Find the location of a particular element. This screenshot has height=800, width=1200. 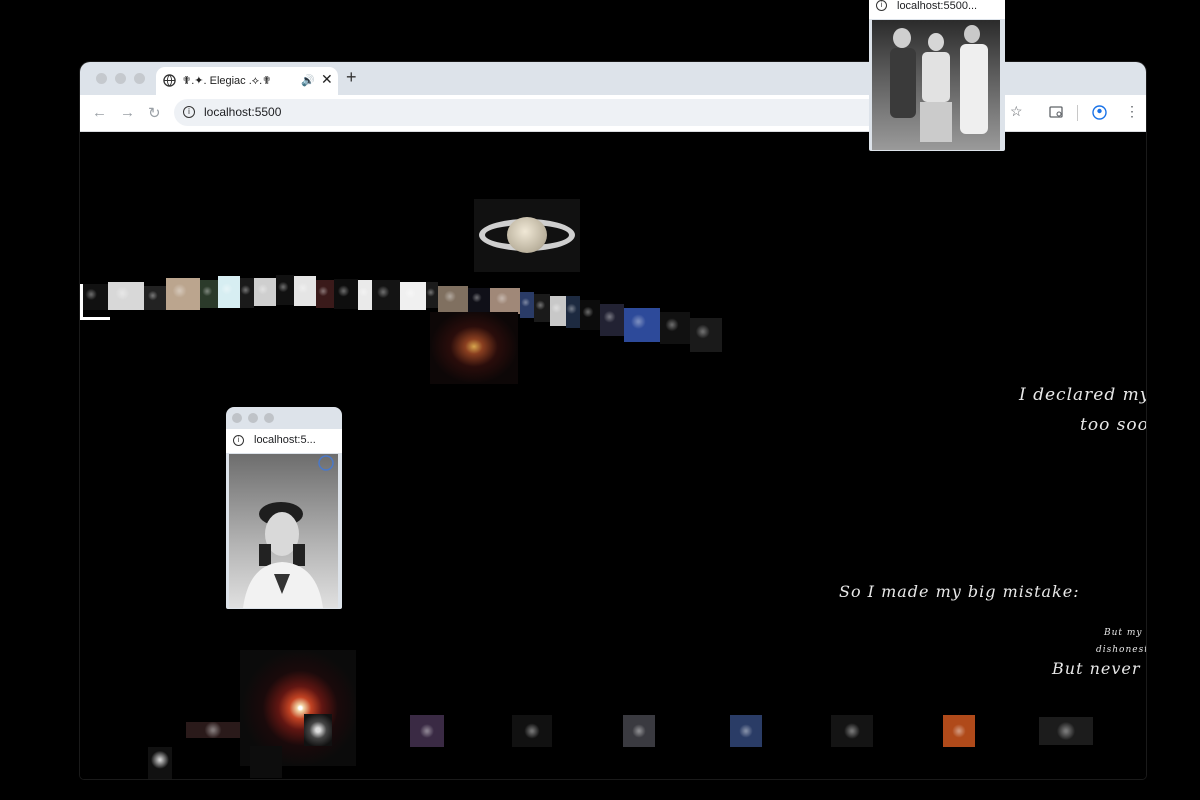

lyric-line-5: dishonest is located at coordinates (1121, 650).